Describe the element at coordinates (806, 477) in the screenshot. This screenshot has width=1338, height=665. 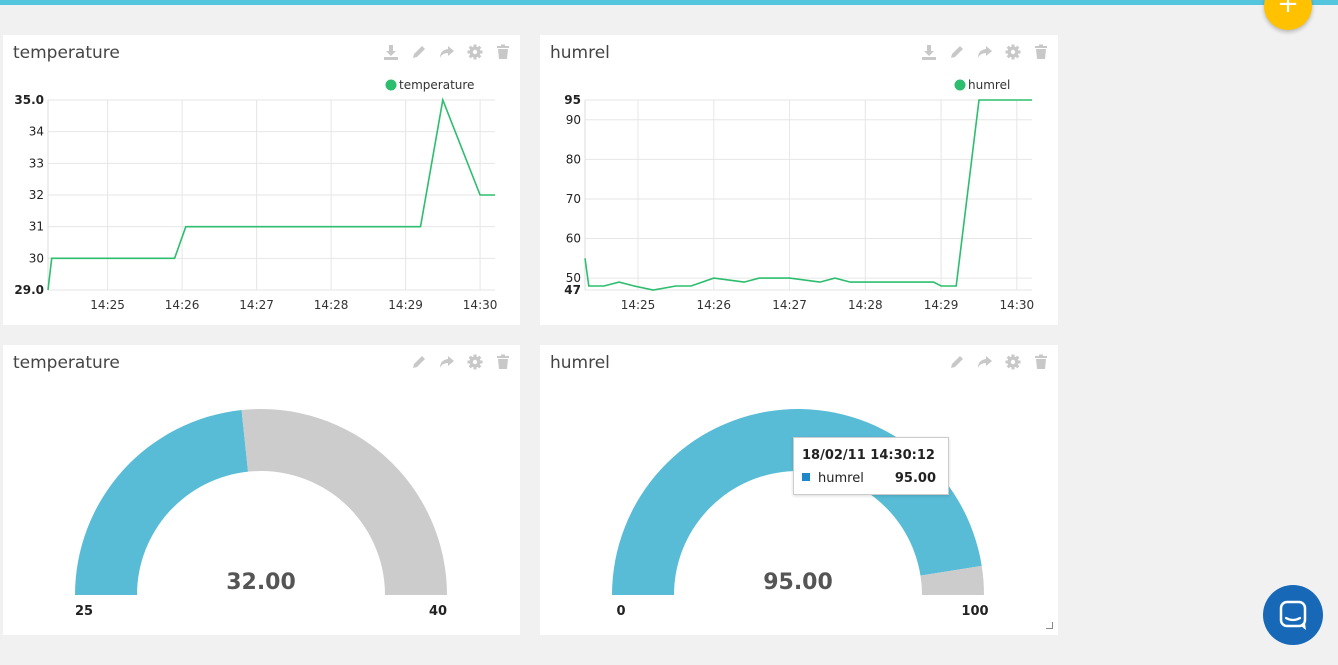
I see `series-swatch` at that location.